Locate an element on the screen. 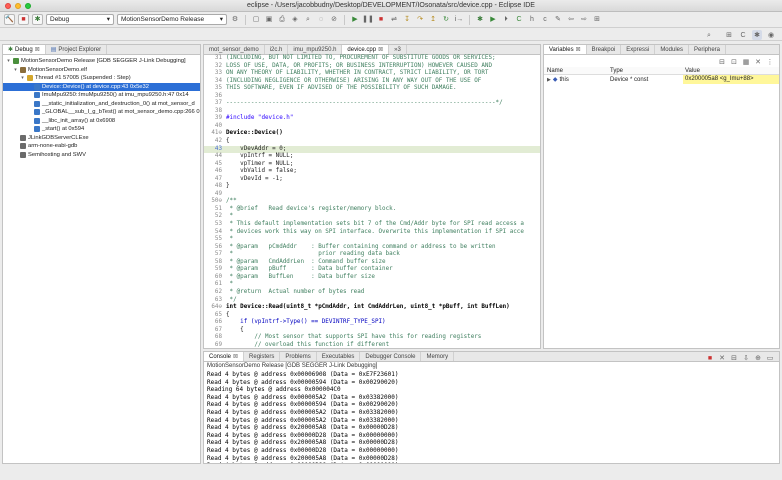 Image resolution: width=782 pixels, height=480 pixels. show-type-icon: ⊡ is located at coordinates (734, 62).